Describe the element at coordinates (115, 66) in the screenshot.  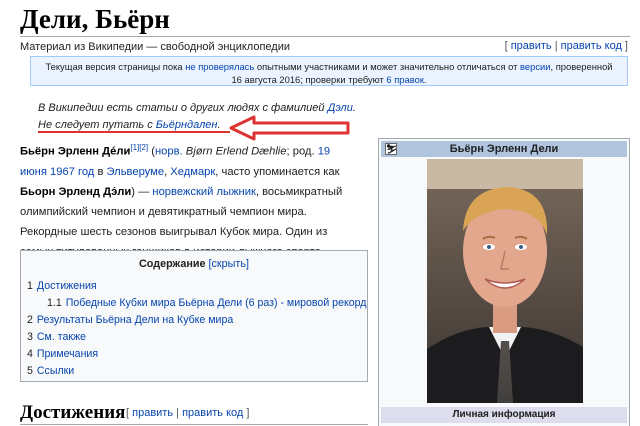
I see `notice-text: Текущая версия страницы пока` at that location.